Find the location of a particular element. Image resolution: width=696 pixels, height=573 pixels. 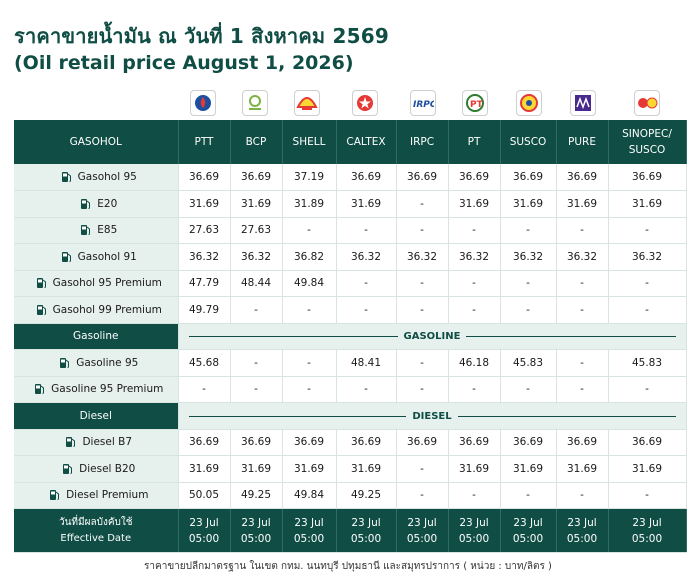

bcp-logo-icon is located at coordinates (255, 103).